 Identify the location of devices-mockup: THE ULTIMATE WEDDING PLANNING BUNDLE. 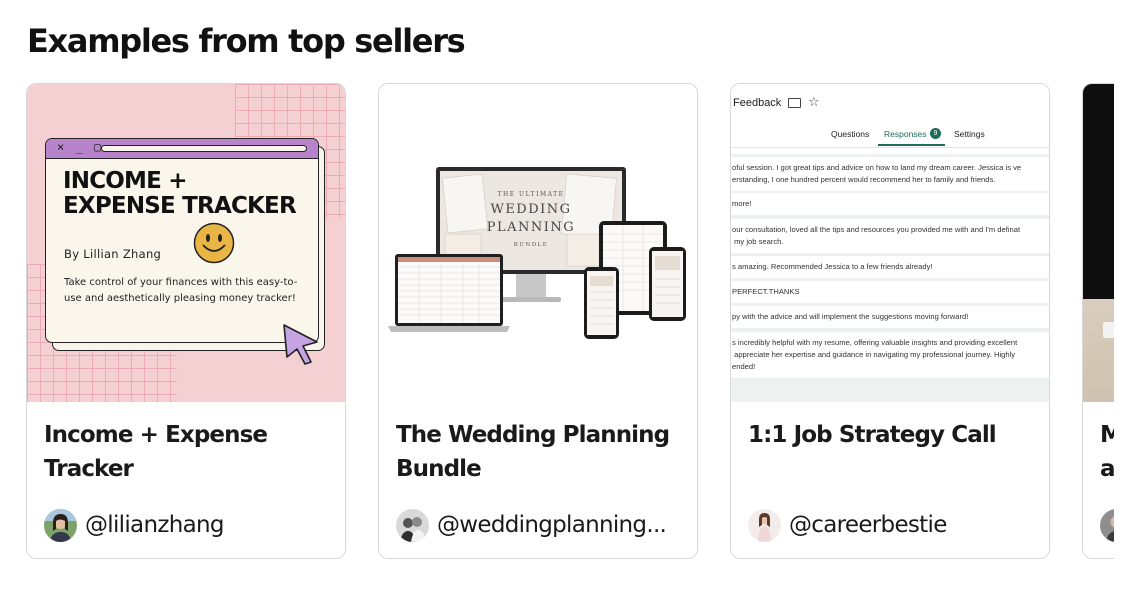
(537, 253).